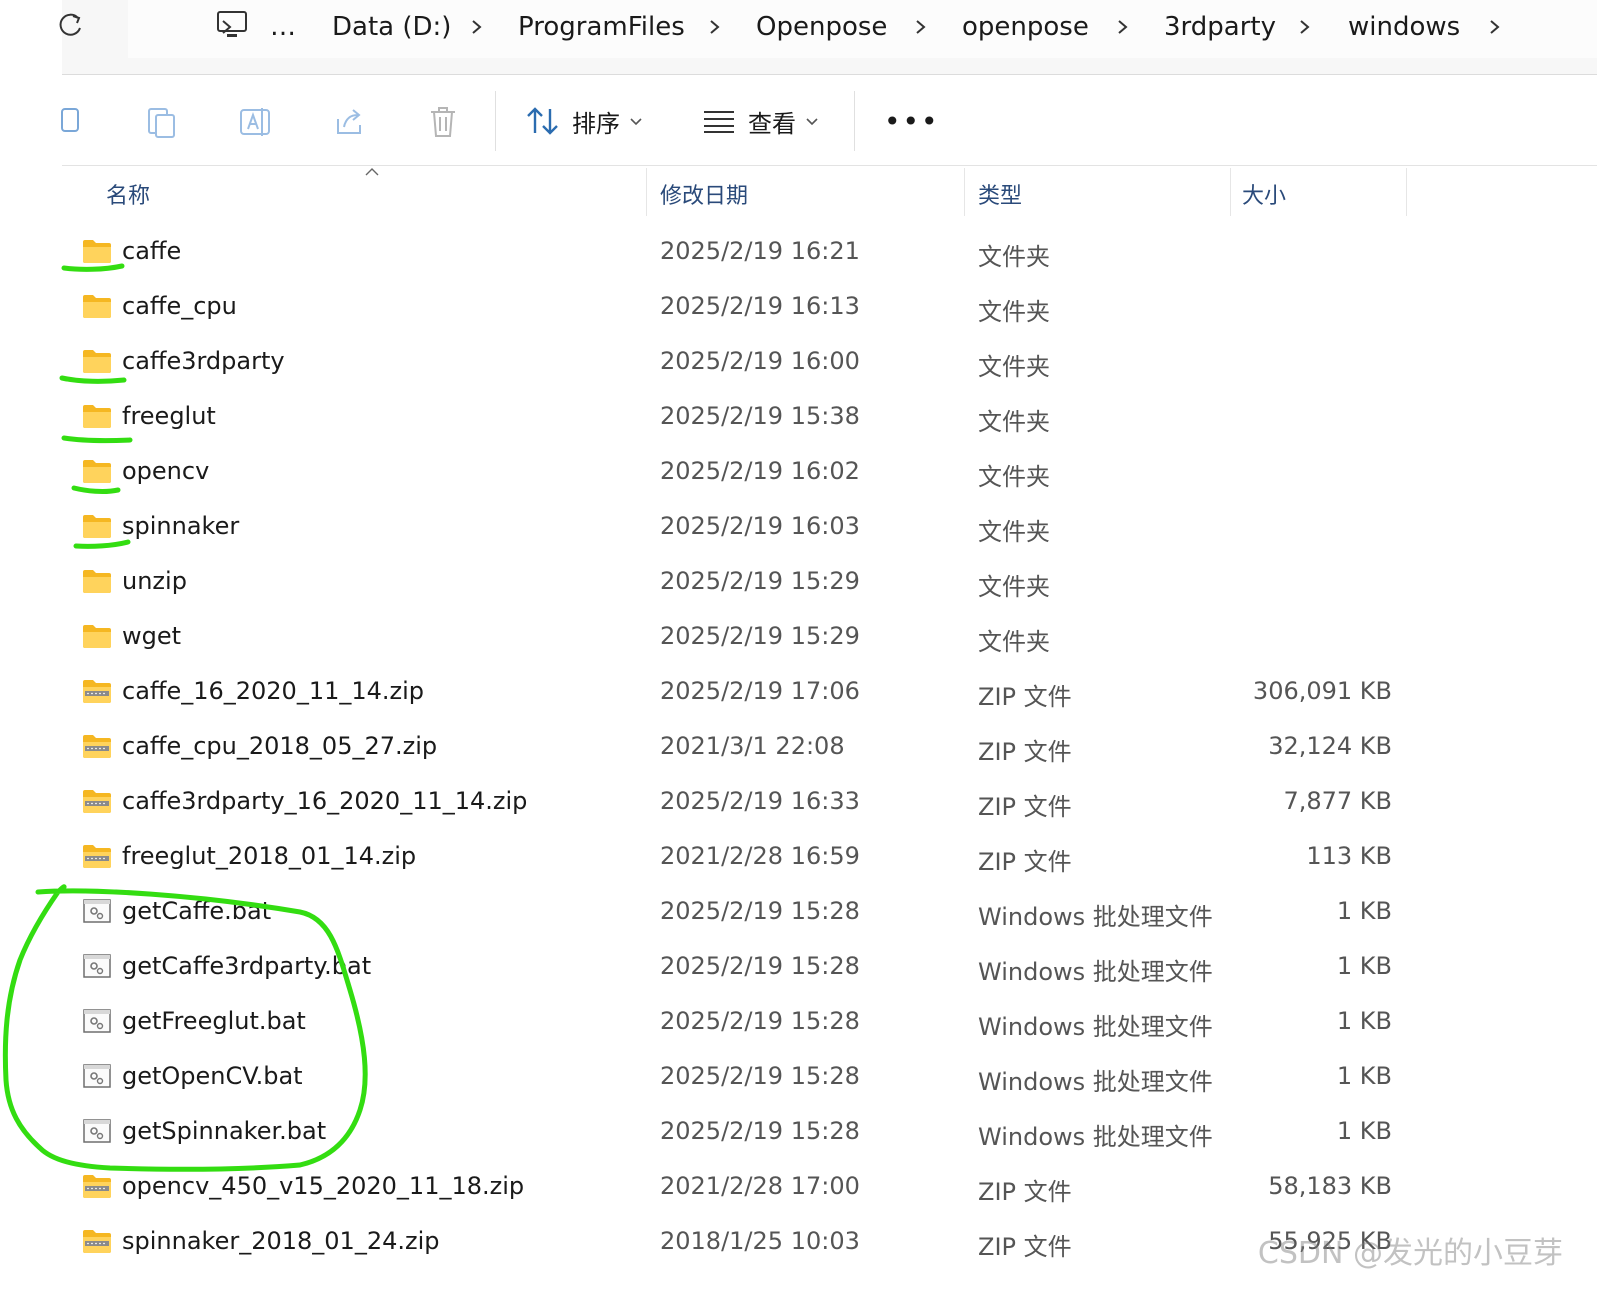 This screenshot has width=1597, height=1300. Describe the element at coordinates (169, 416) in the screenshot. I see `file-name: freeglut` at that location.